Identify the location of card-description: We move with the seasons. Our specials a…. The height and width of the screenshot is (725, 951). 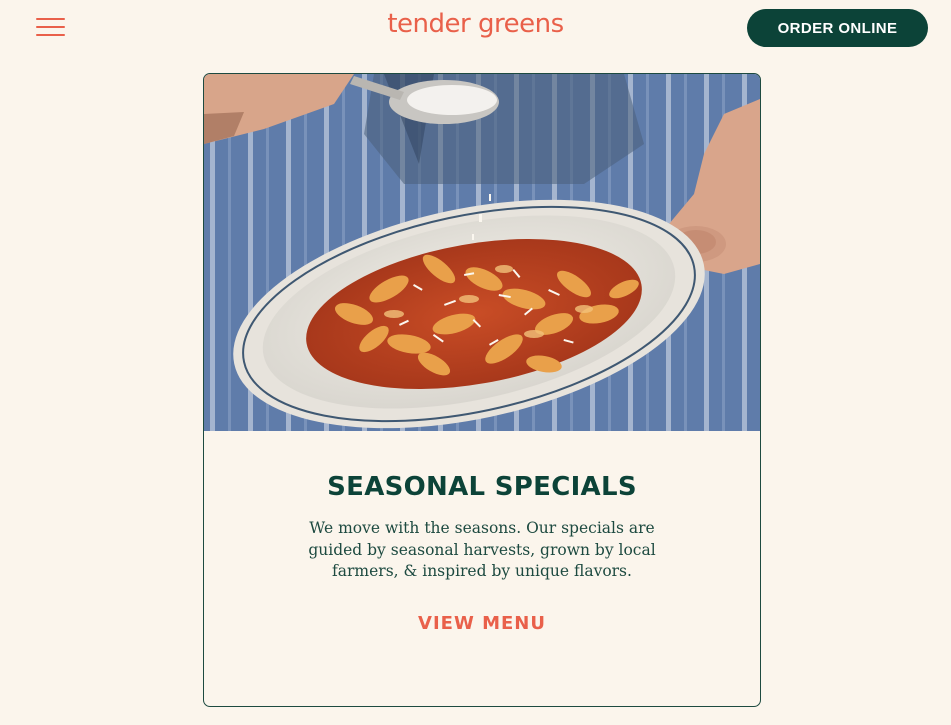
(482, 549).